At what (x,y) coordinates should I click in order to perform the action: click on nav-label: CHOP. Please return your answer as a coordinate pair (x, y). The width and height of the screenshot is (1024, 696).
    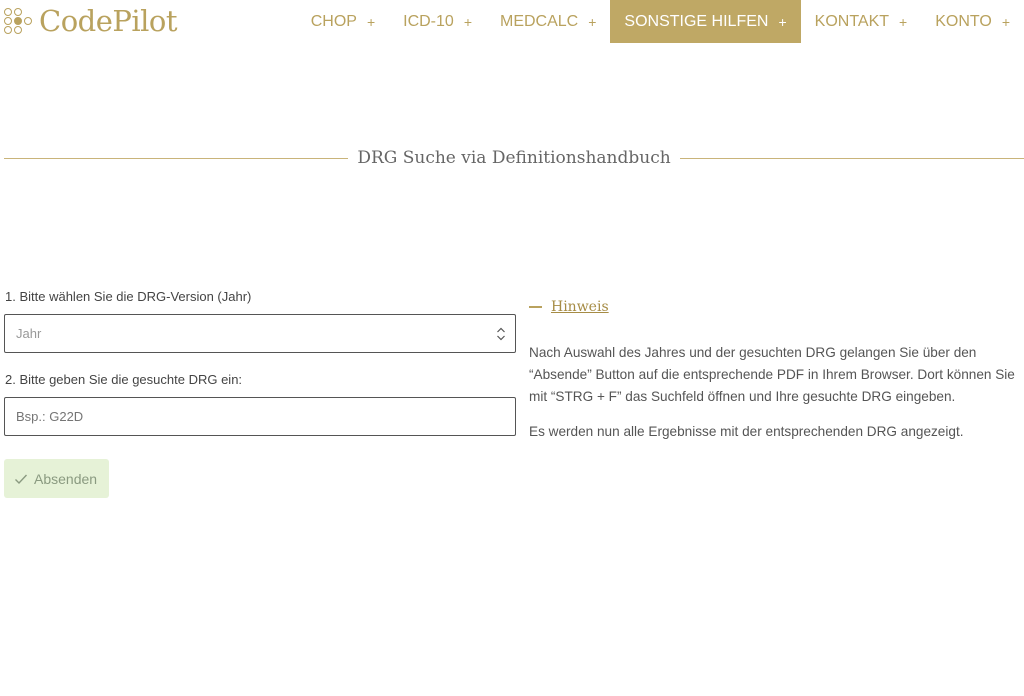
    Looking at the image, I should click on (333, 21).